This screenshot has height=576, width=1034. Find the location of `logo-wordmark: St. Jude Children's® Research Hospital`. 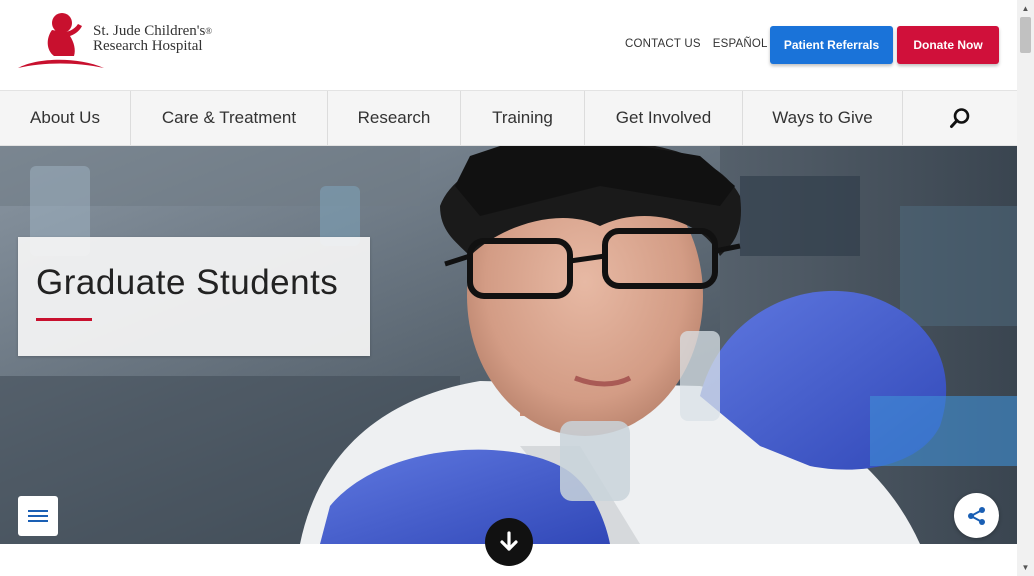

logo-wordmark: St. Jude Children's® Research Hospital is located at coordinates (152, 39).